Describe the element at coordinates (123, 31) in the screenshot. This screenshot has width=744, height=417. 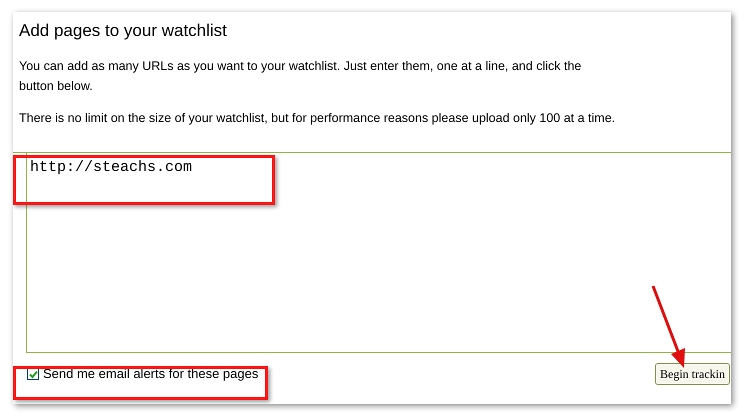
I see `page-heading: Add pages to your watchlist` at that location.